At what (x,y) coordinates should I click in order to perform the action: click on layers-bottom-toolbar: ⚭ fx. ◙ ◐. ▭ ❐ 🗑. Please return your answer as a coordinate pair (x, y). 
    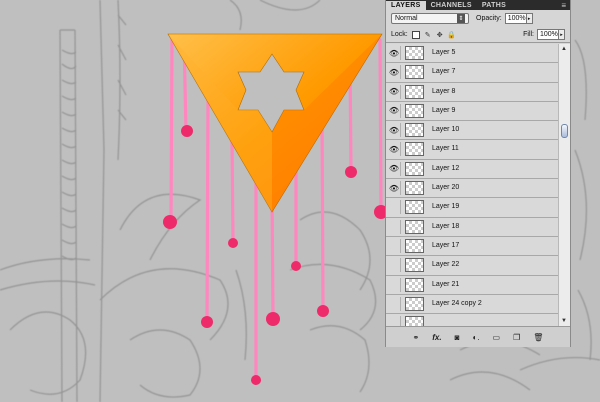
    Looking at the image, I should click on (478, 336).